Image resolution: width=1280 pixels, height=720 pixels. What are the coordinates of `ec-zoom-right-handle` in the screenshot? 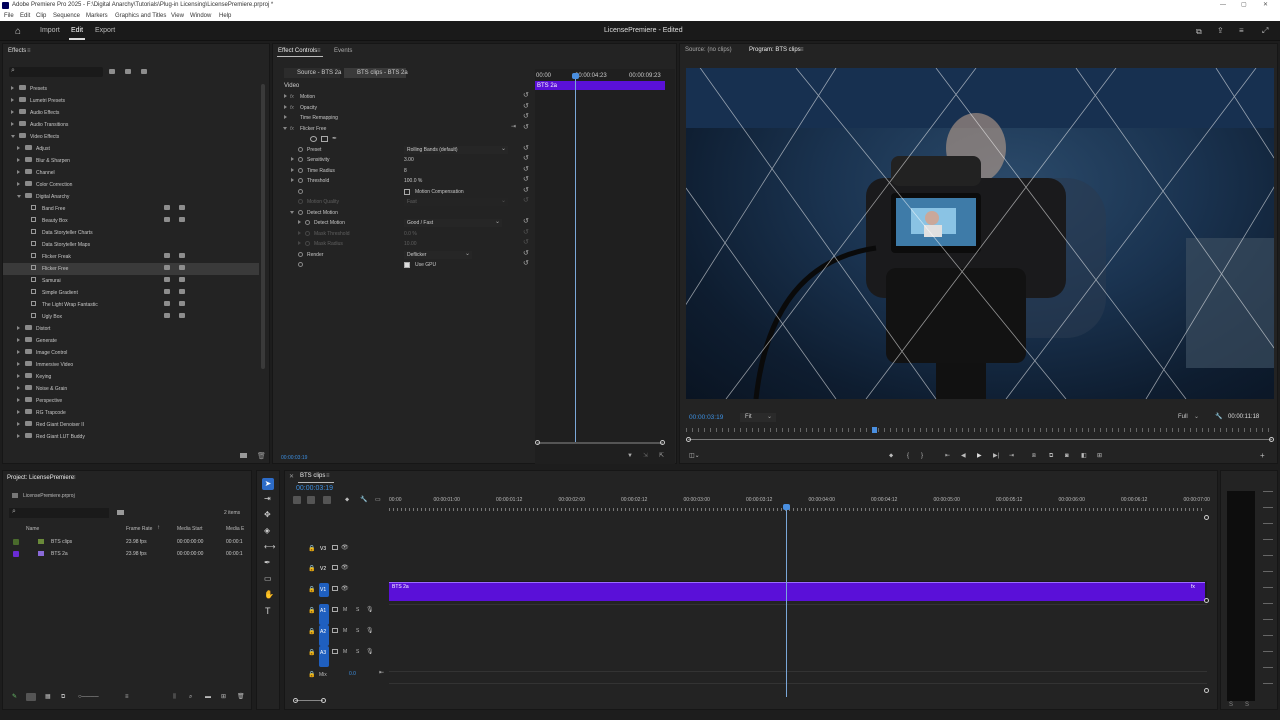 It's located at (662, 442).